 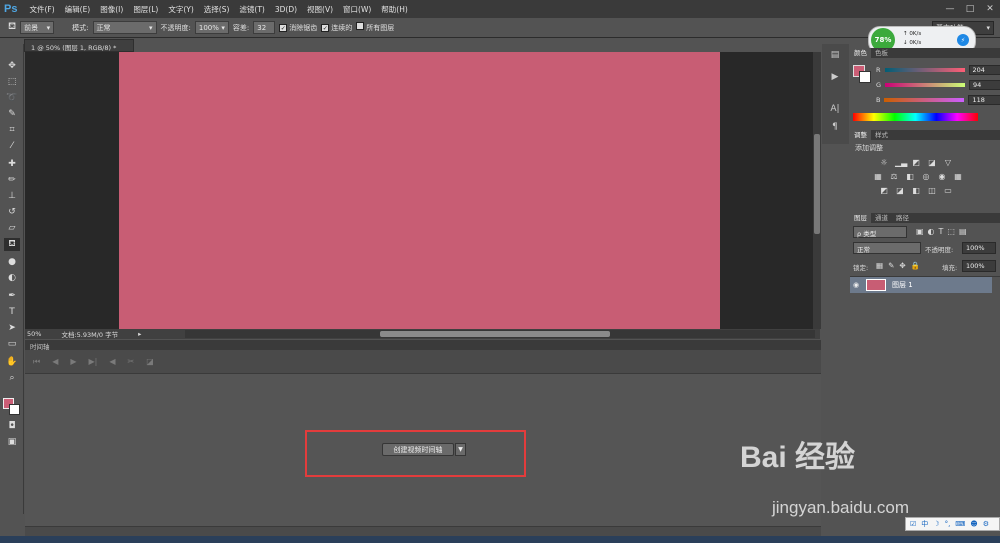 I want to click on gradient-map-icon: ▭, so click(x=948, y=191).